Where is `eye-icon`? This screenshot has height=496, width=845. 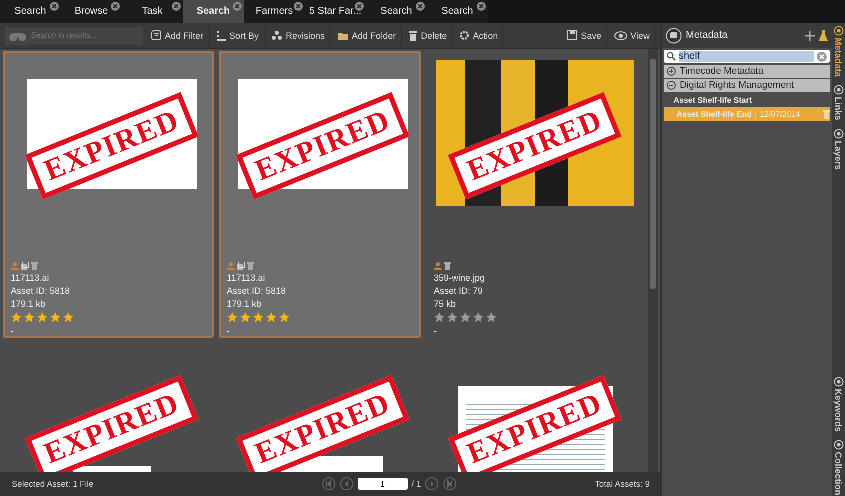
eye-icon is located at coordinates (621, 35).